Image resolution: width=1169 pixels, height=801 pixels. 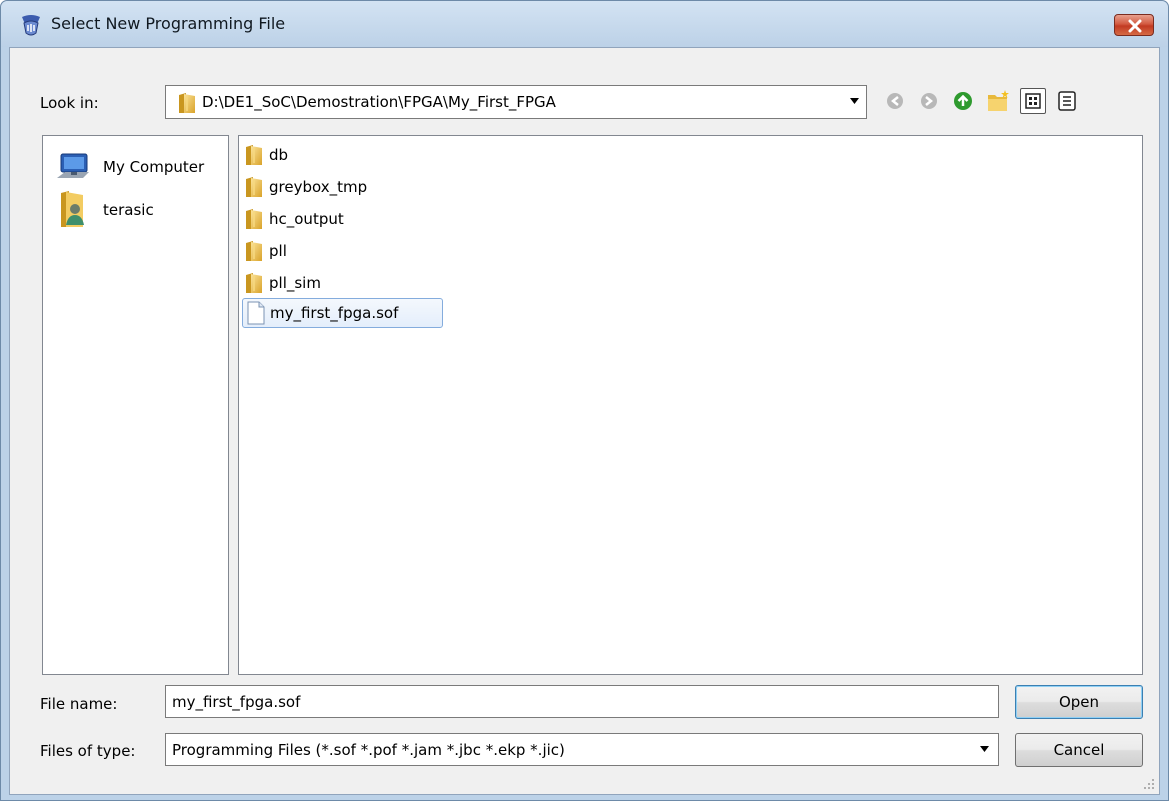 I want to click on resize-grip-icon, so click(x=1149, y=784).